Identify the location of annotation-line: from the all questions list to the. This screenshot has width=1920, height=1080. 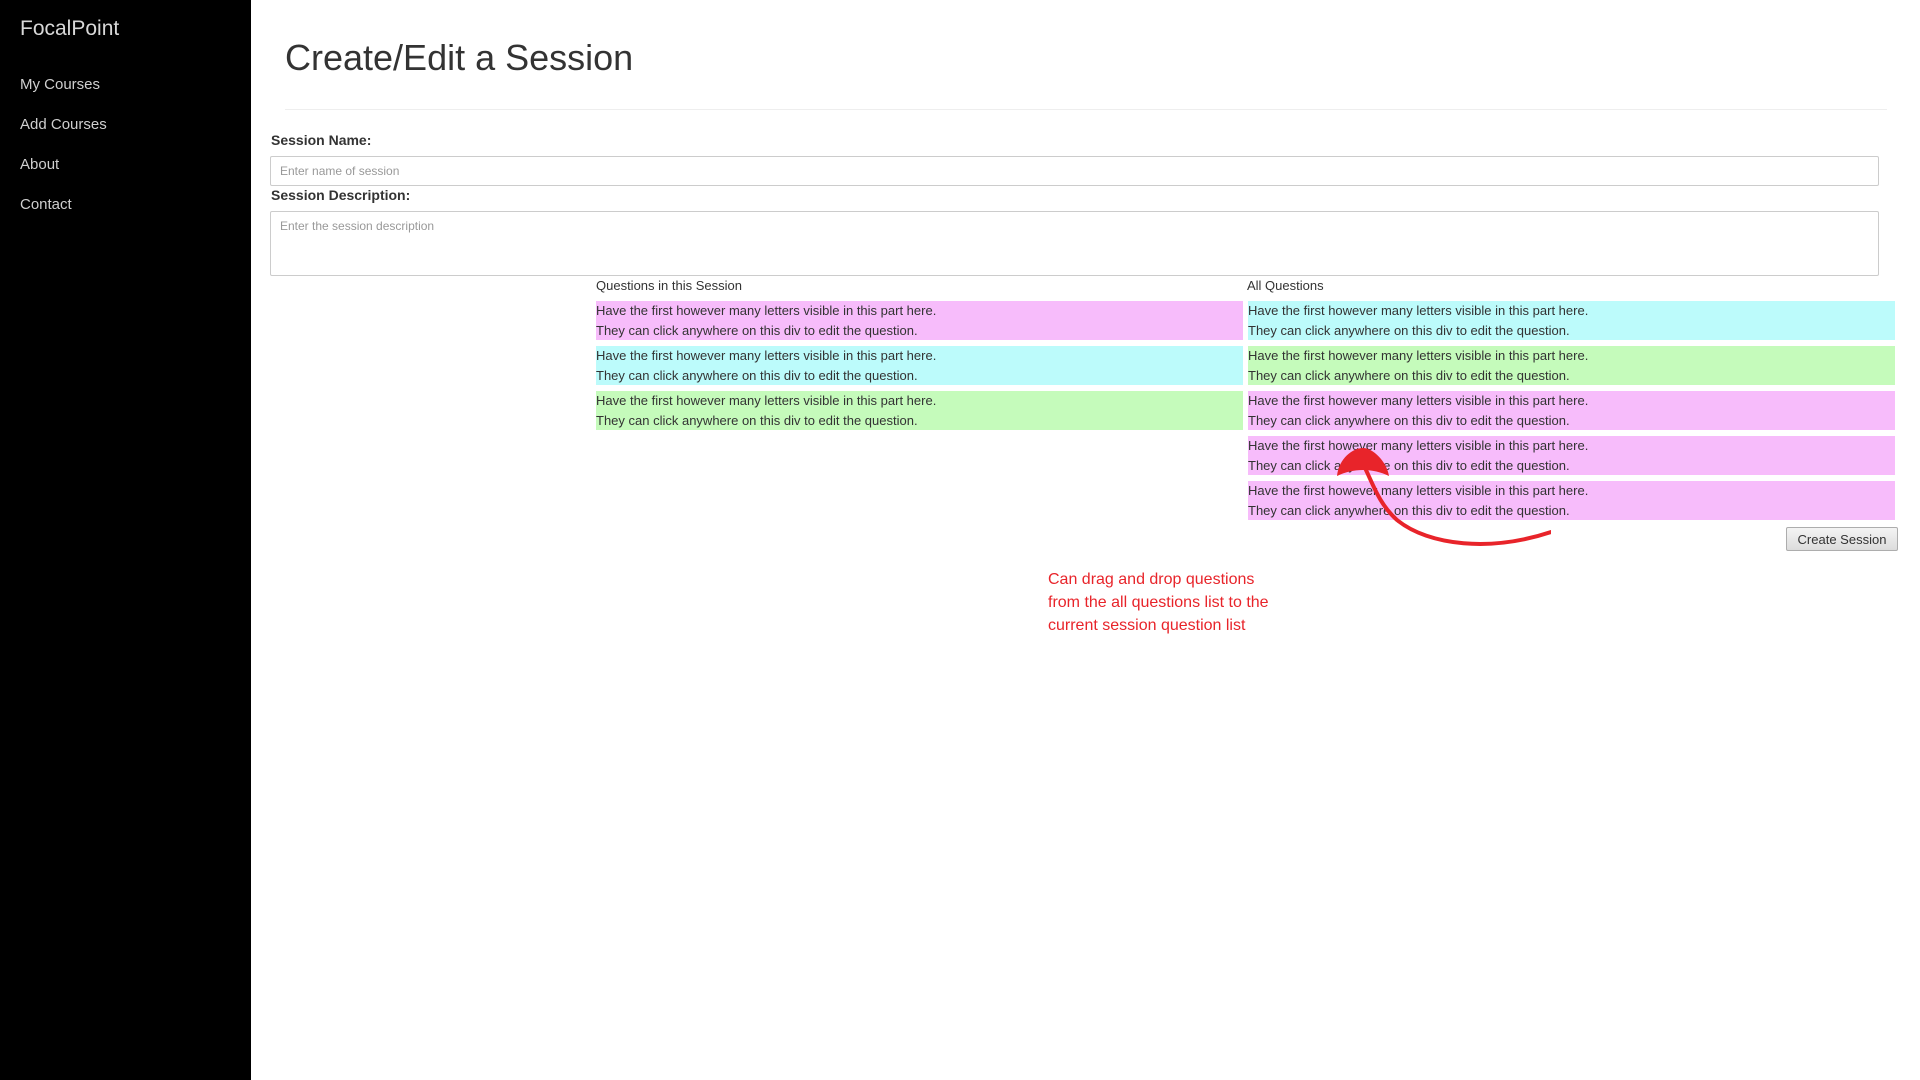
(1158, 602).